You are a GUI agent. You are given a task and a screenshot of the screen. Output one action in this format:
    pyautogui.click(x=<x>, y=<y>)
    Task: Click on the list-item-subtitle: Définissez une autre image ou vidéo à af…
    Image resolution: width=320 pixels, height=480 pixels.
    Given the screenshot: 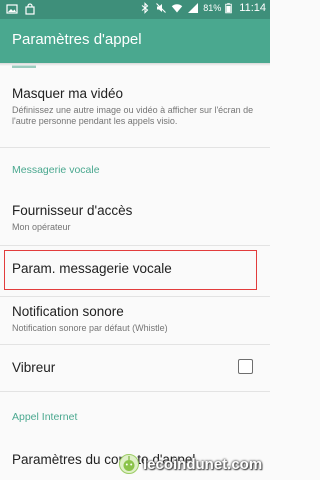 What is the action you would take?
    pyautogui.click(x=133, y=115)
    